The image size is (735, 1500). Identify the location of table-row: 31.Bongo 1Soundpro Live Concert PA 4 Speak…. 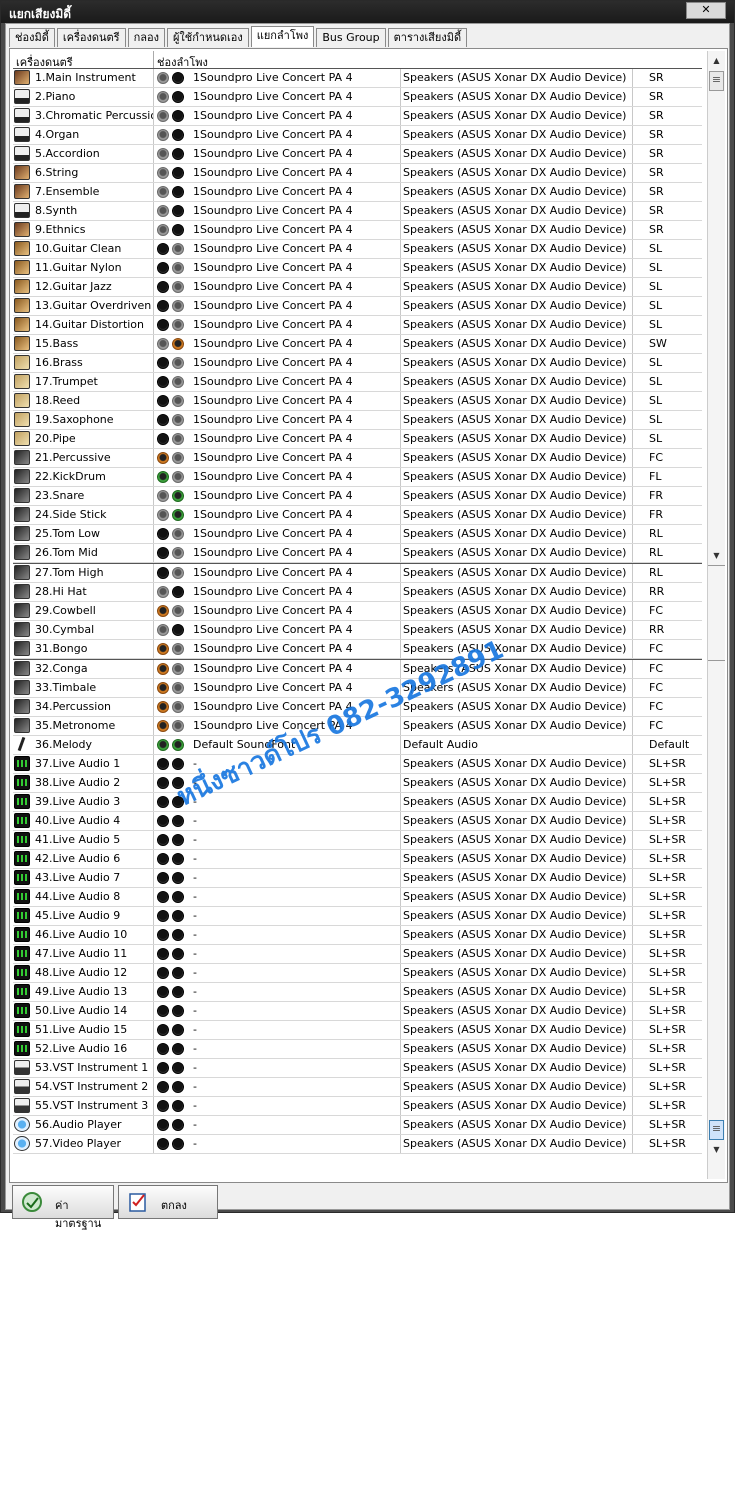
(357, 649).